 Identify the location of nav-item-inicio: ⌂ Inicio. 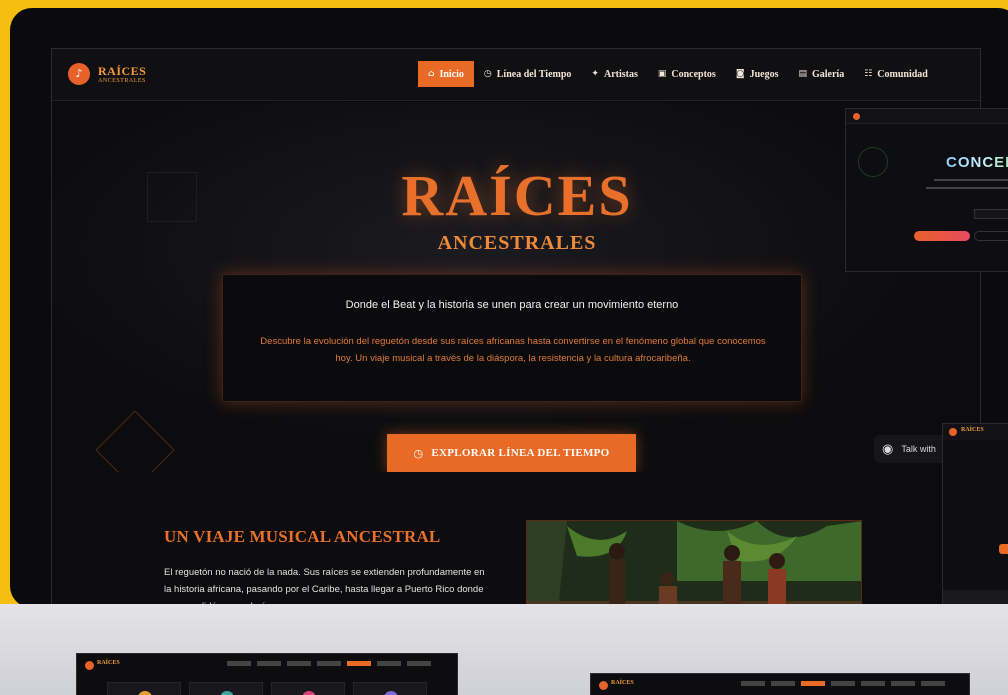
(446, 74).